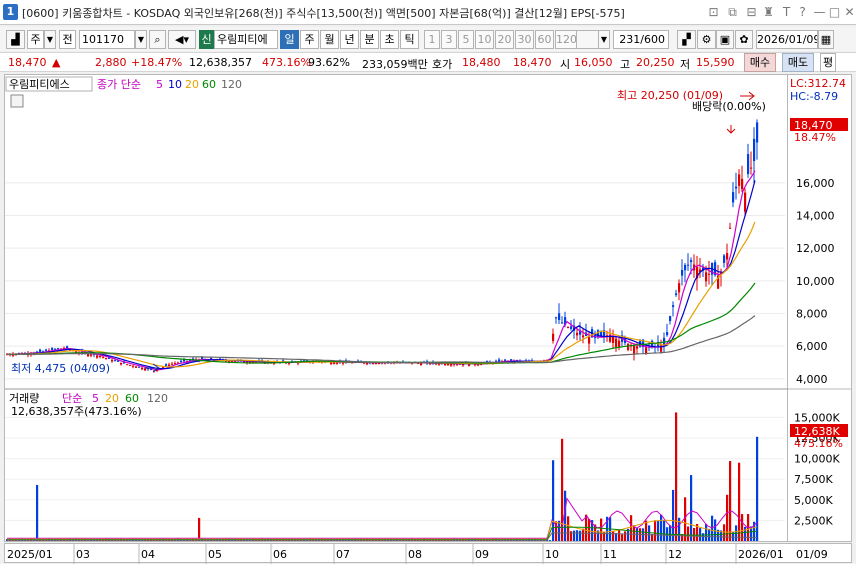 Image resolution: width=856 pixels, height=567 pixels. Describe the element at coordinates (685, 64) in the screenshot. I see `low-label: 저` at that location.